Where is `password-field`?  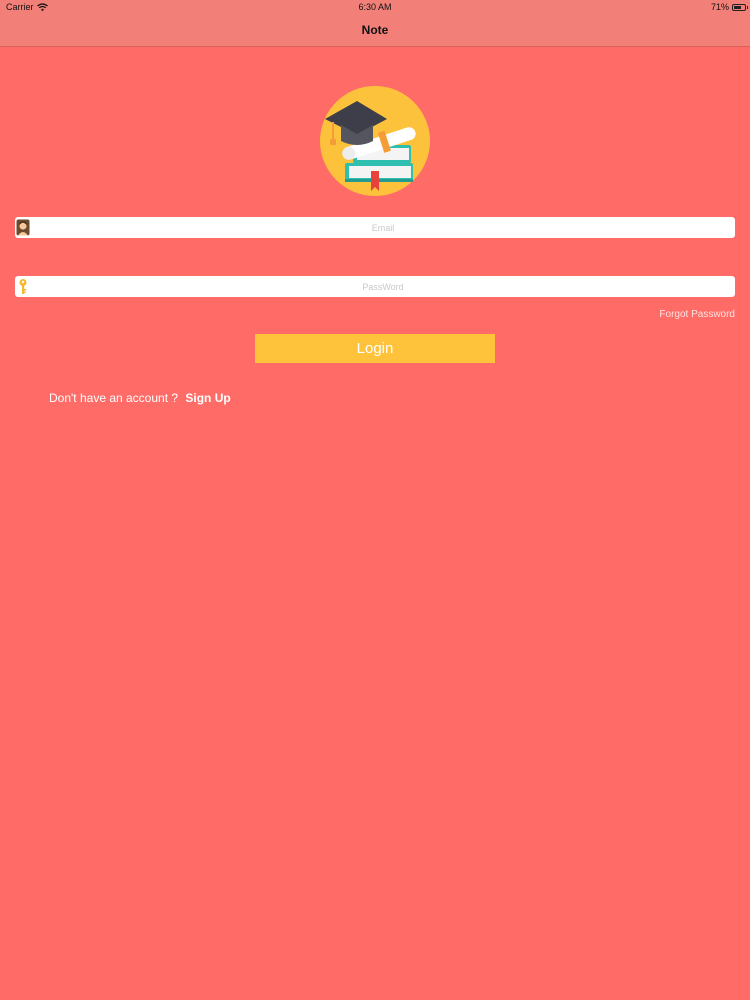 password-field is located at coordinates (375, 286).